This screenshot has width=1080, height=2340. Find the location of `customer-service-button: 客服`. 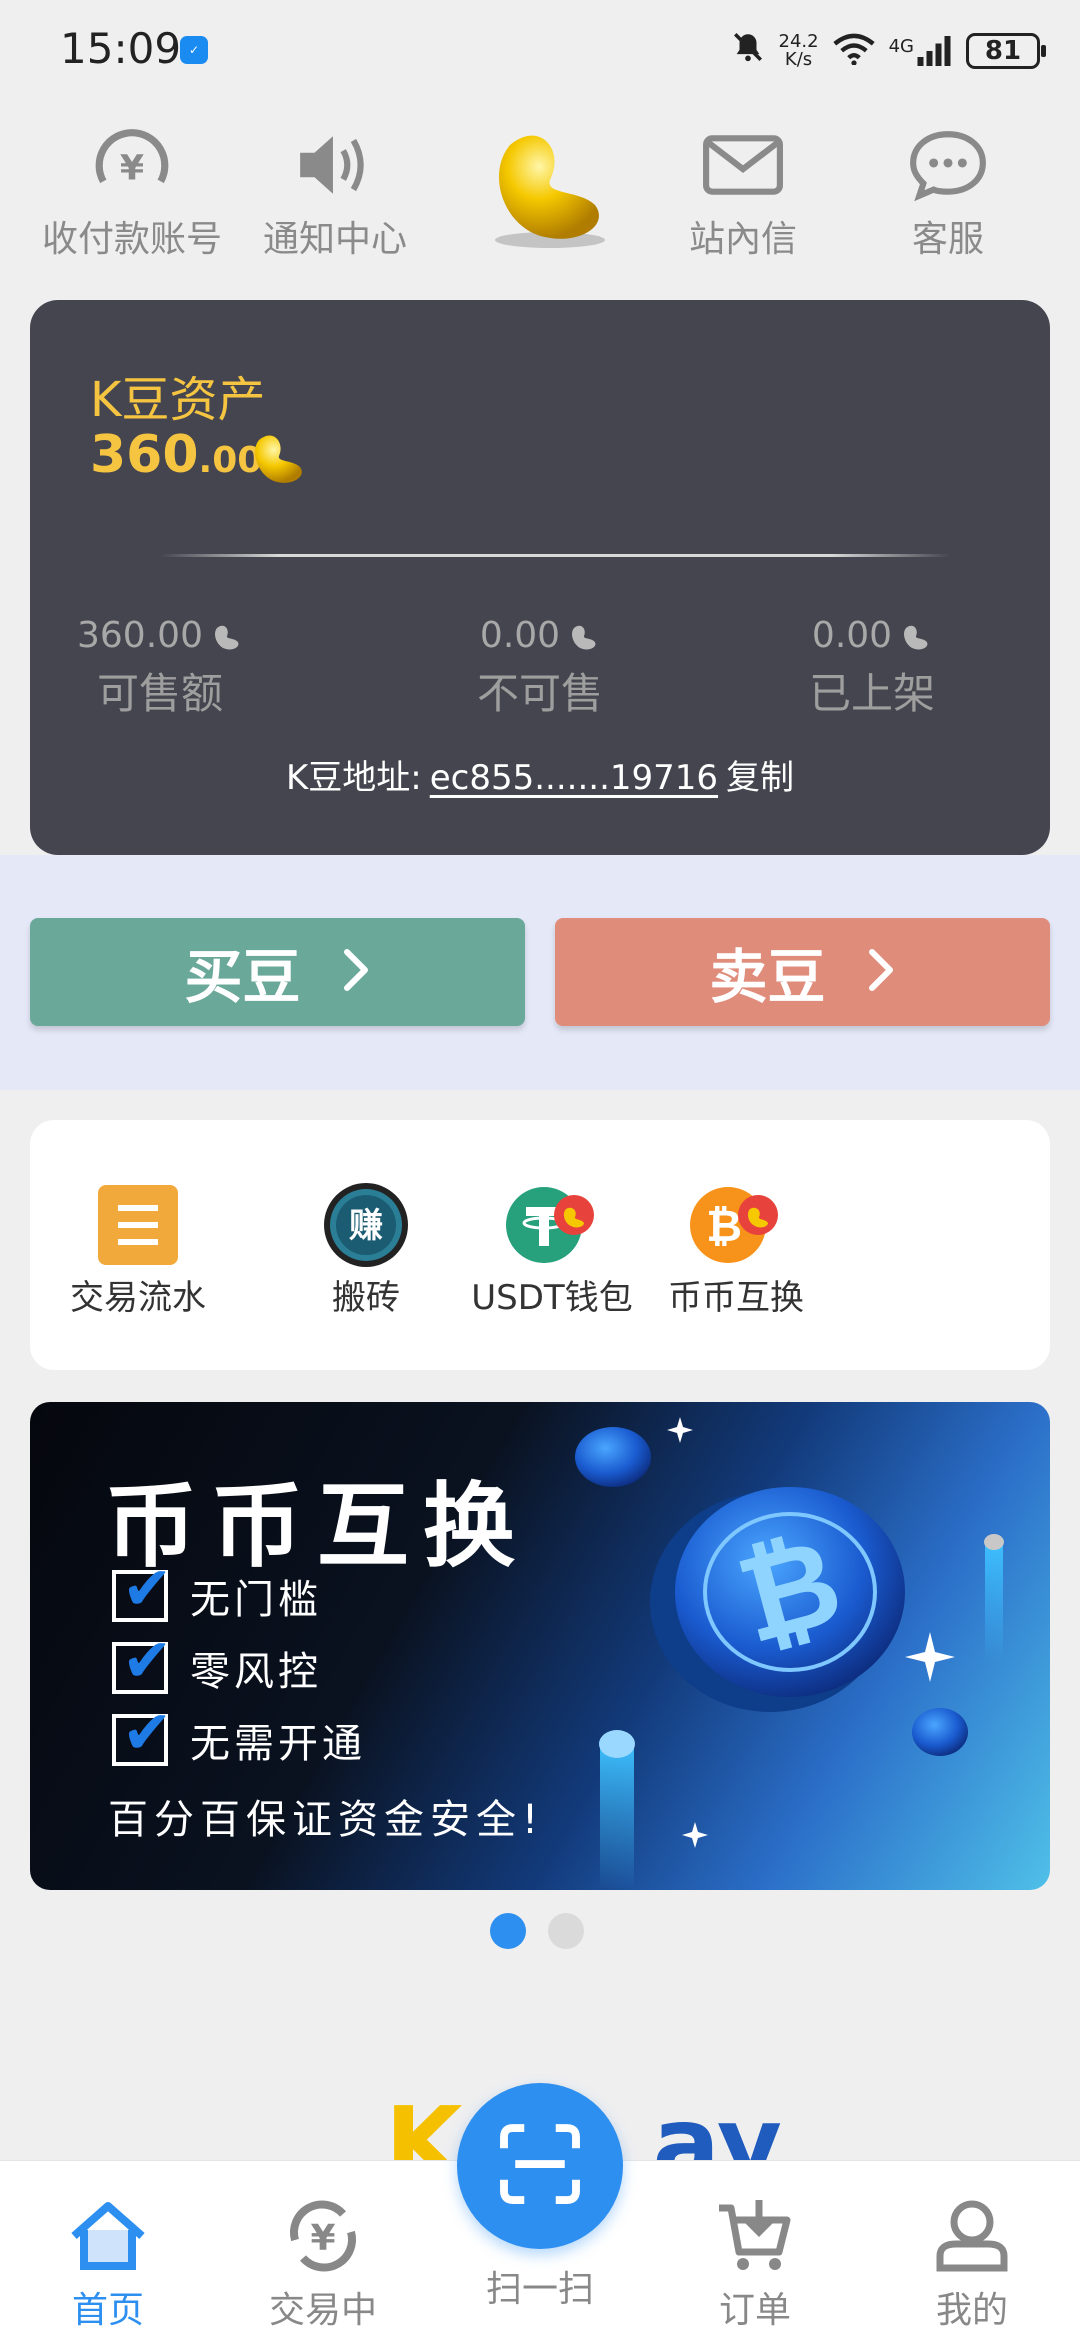

customer-service-button: 客服 is located at coordinates (948, 191).